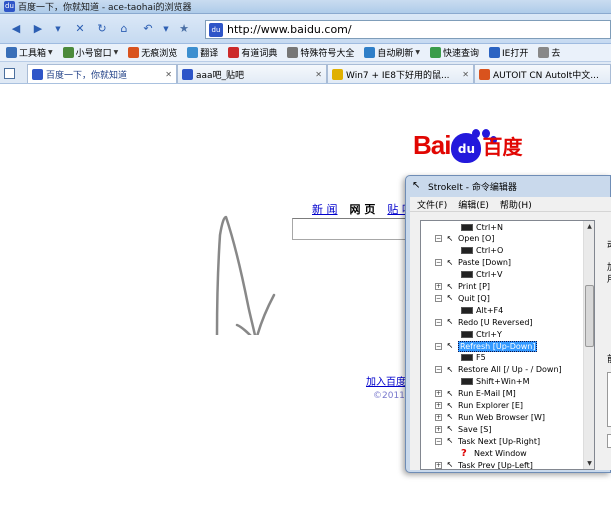 Image resolution: width=611 pixels, height=522 pixels. I want to click on tree-row: F5, so click(473, 358).